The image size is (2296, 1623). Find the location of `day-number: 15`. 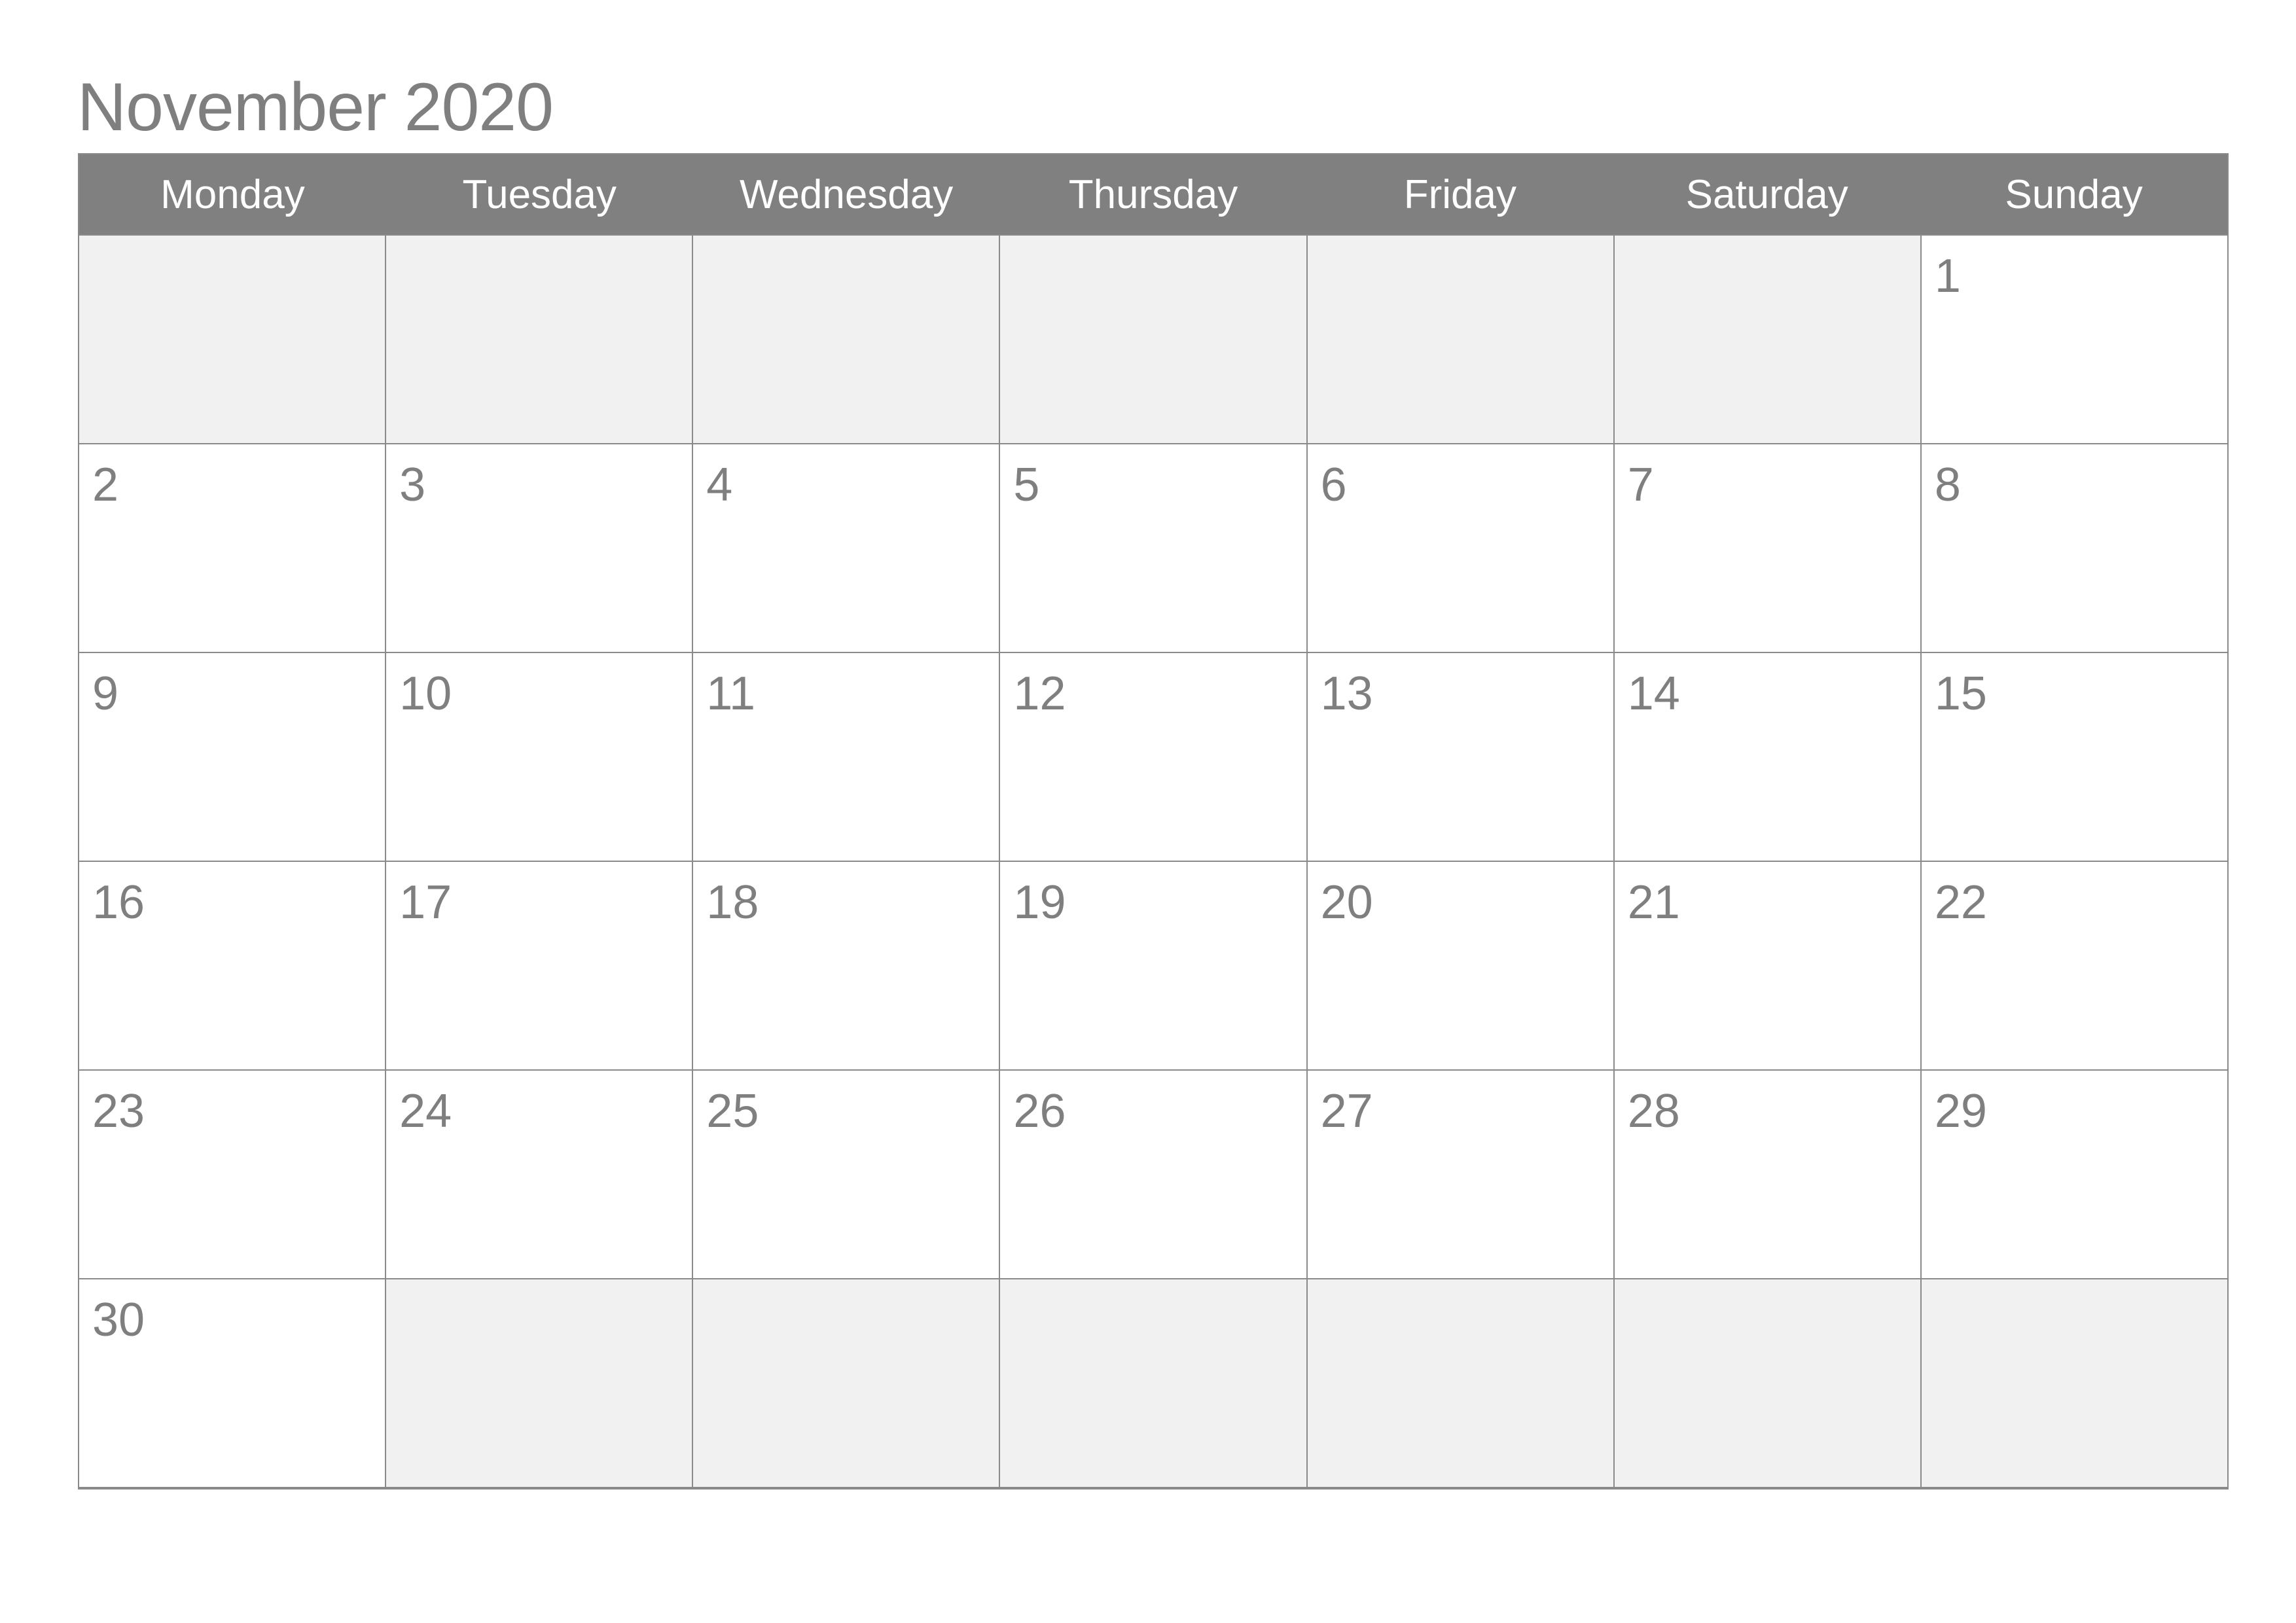

day-number: 15 is located at coordinates (1960, 694).